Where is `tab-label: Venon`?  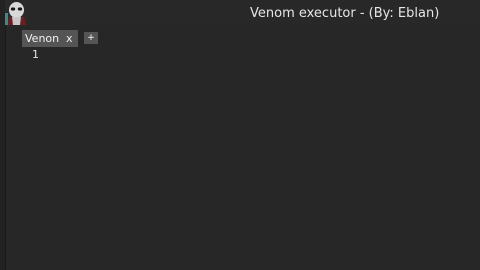
tab-label: Venon is located at coordinates (42, 38).